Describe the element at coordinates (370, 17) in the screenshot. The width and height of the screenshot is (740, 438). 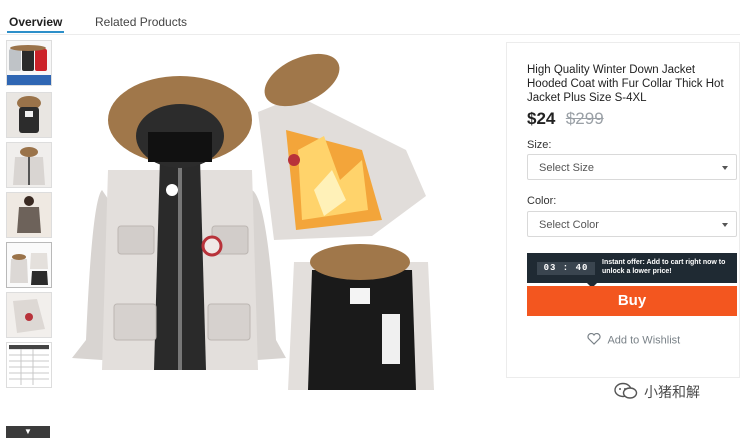
I see `product-tabs: Overview Related Products` at that location.